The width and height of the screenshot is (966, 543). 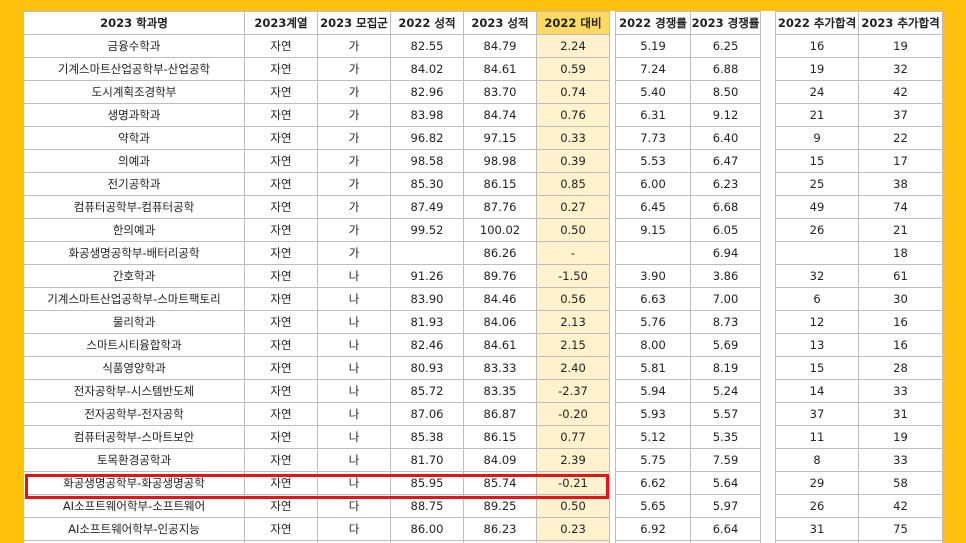 What do you see at coordinates (500, 161) in the screenshot?
I see `score-2023-cell: 98.98` at bounding box center [500, 161].